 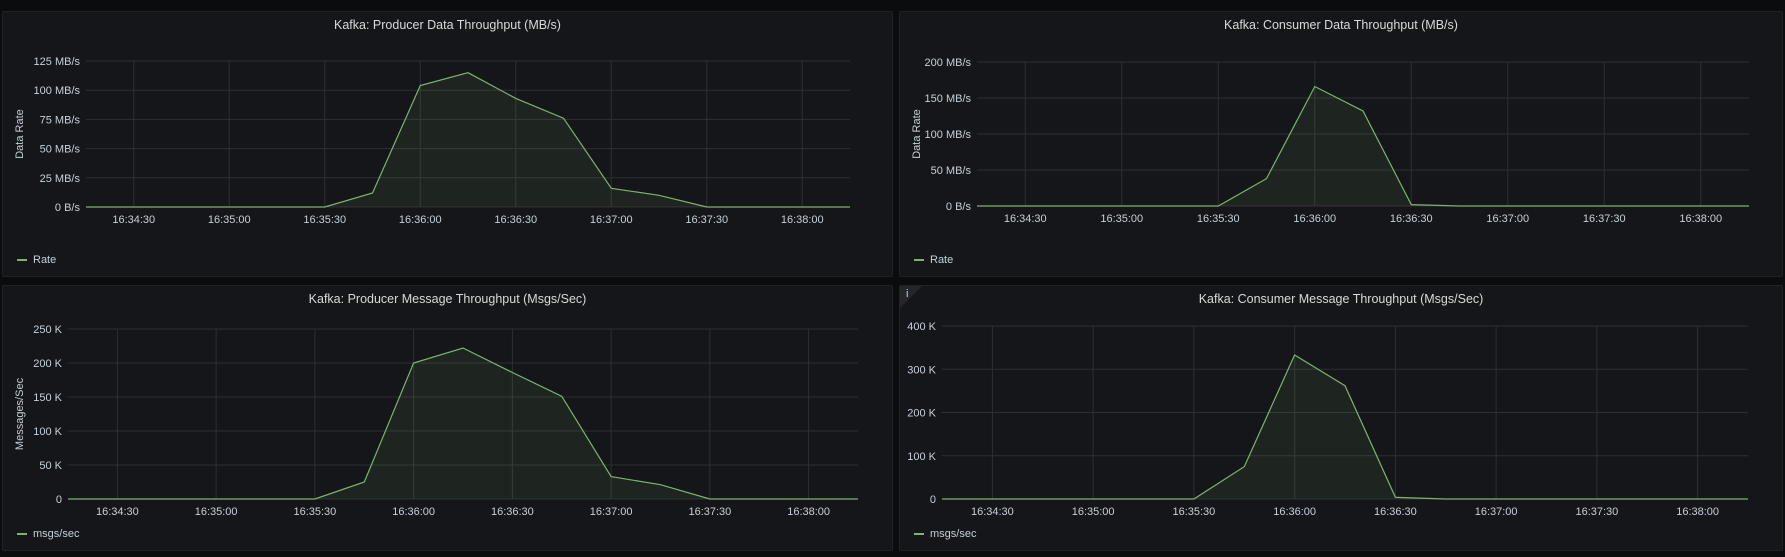 What do you see at coordinates (948, 63) in the screenshot?
I see `y-tick-label: 200 MB/s` at bounding box center [948, 63].